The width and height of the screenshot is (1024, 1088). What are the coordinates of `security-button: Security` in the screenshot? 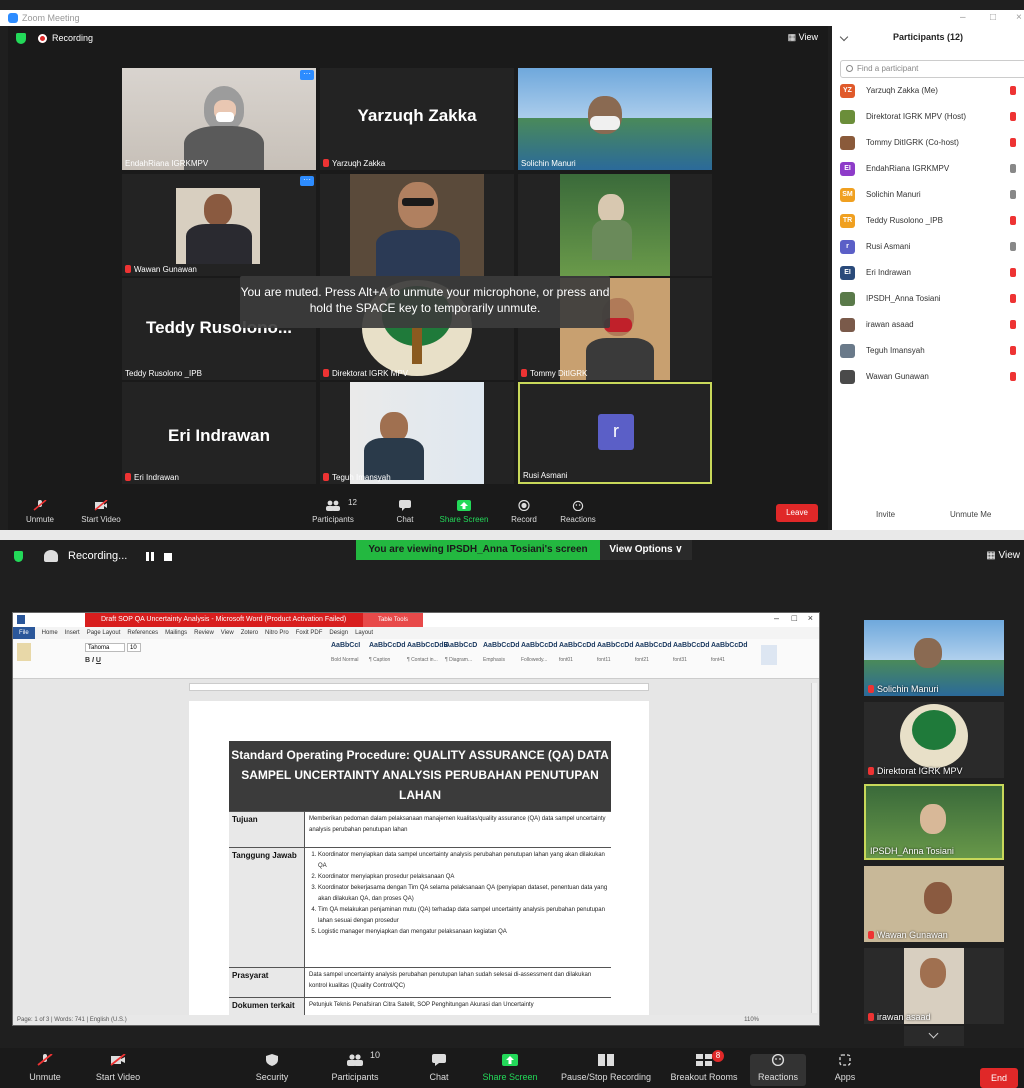 It's located at (272, 1068).